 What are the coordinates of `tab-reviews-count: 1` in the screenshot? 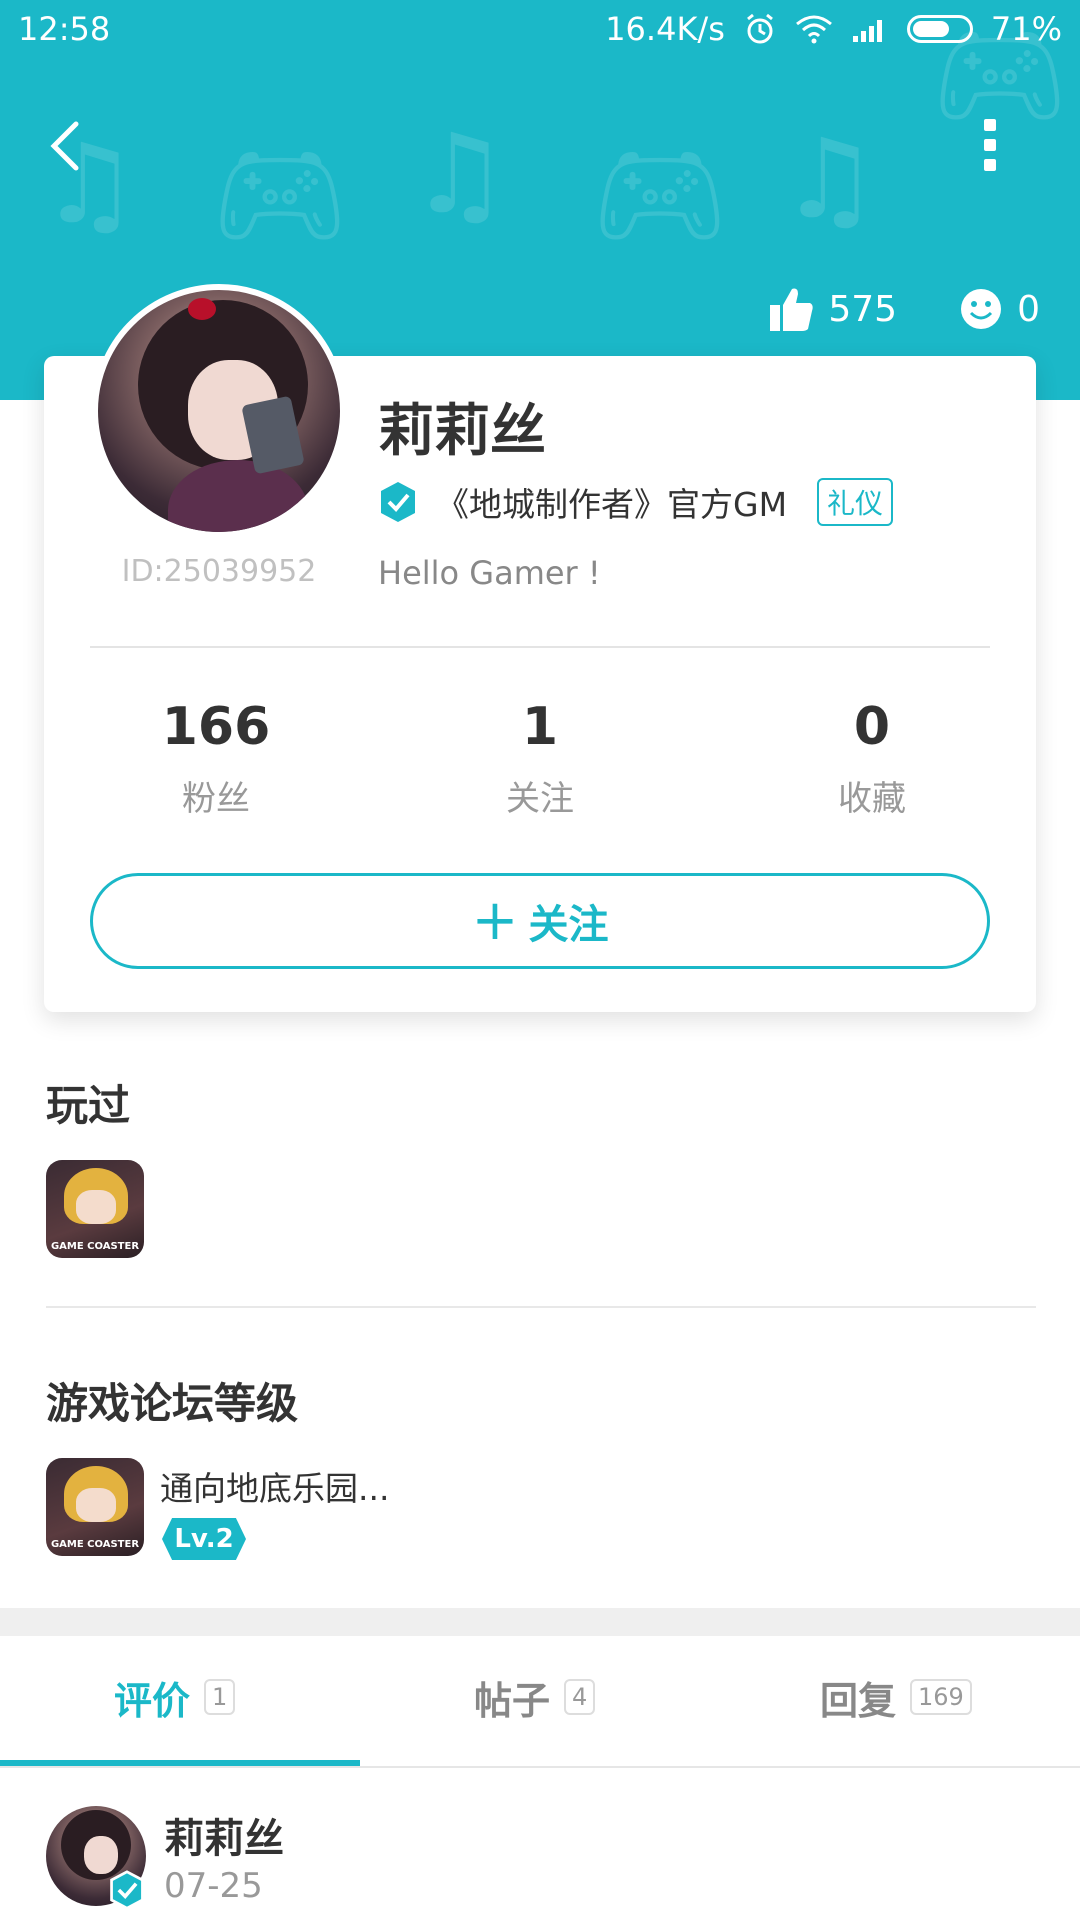 It's located at (220, 1697).